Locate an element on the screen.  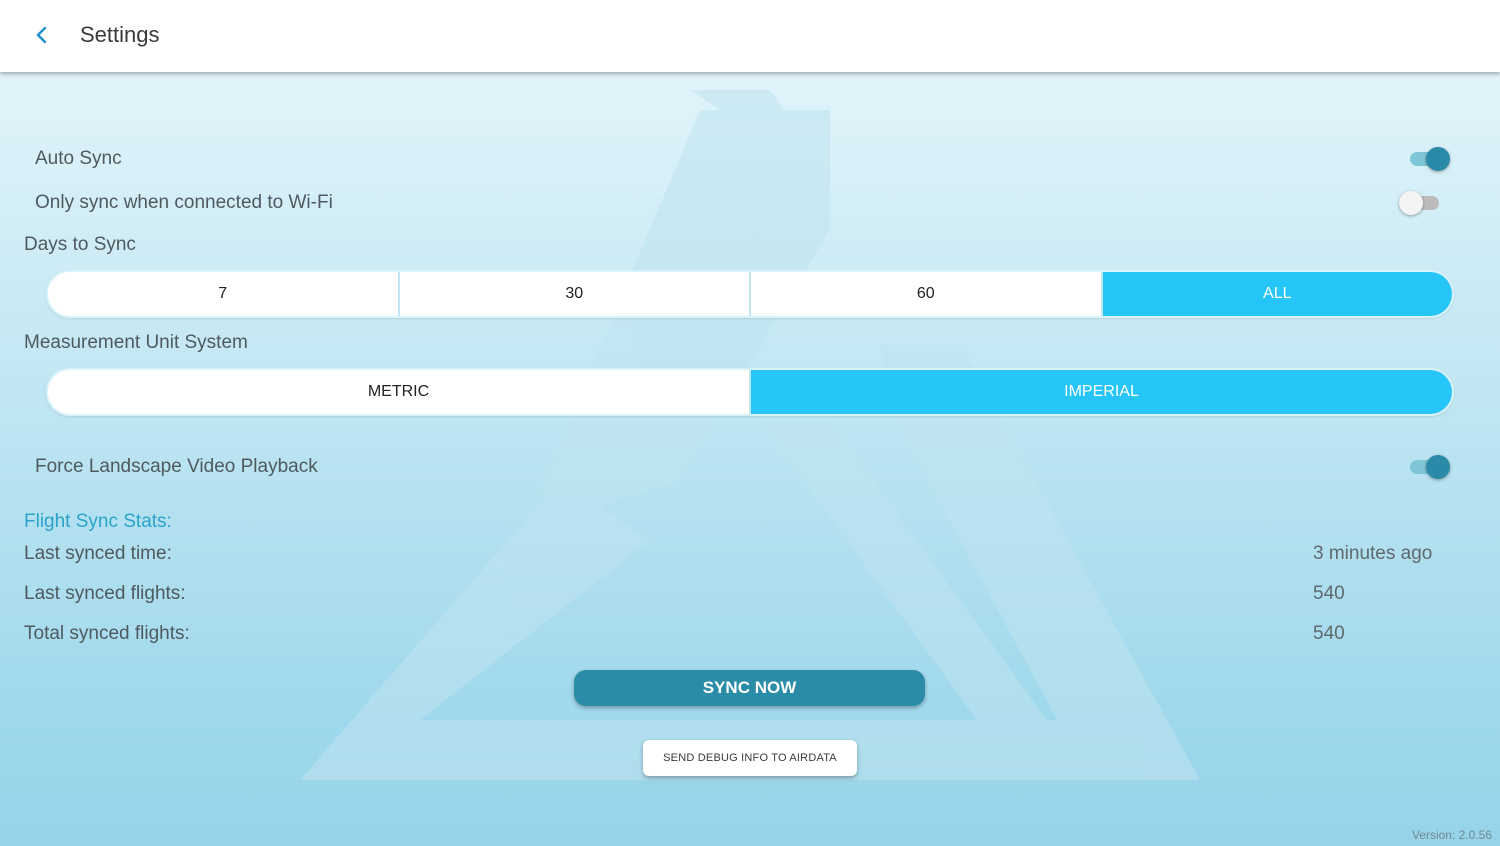
total-synced-flights-label: Total synced flights: is located at coordinates (107, 633).